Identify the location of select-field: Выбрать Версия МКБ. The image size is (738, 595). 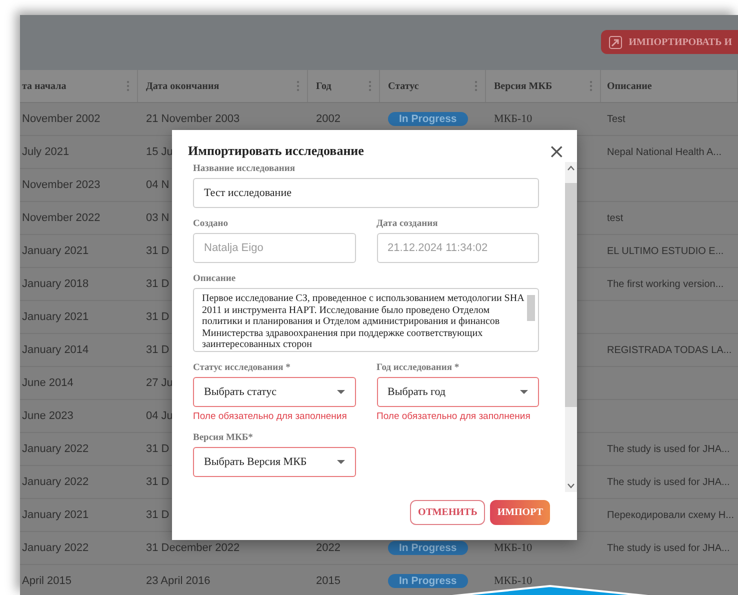
(274, 462).